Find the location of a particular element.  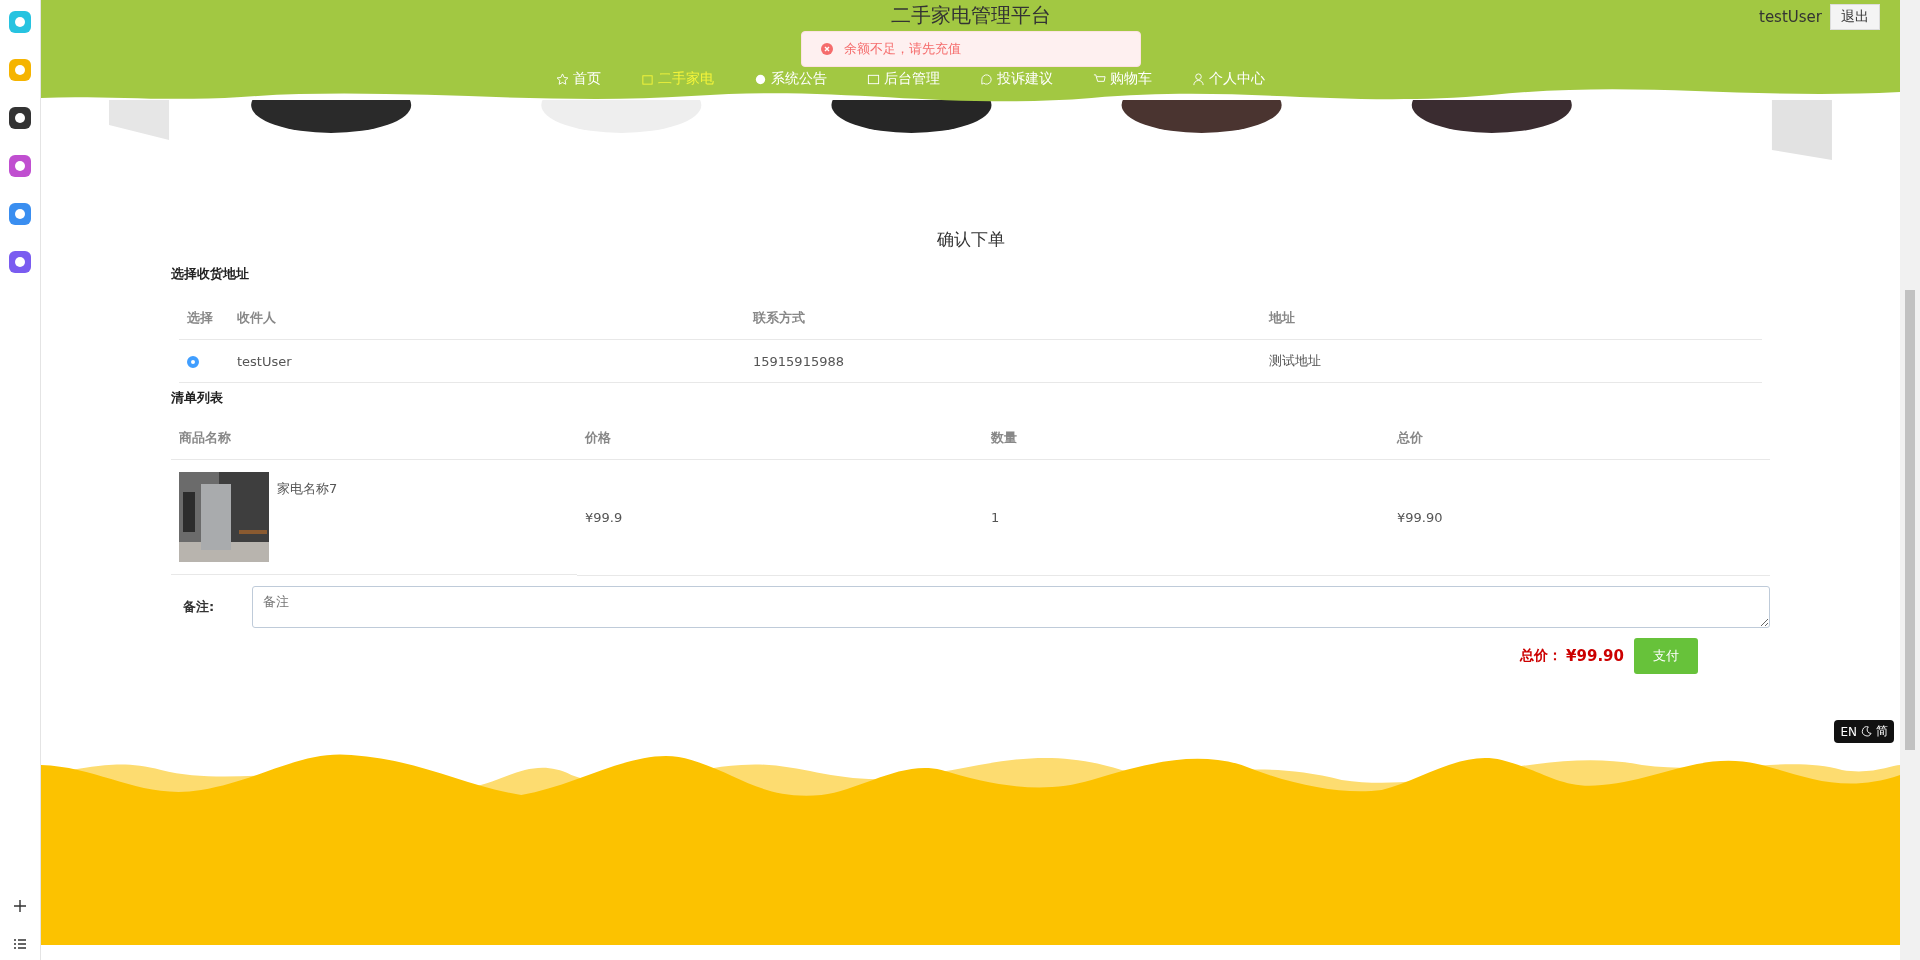

nav-link: 个人中心 is located at coordinates (1228, 79).